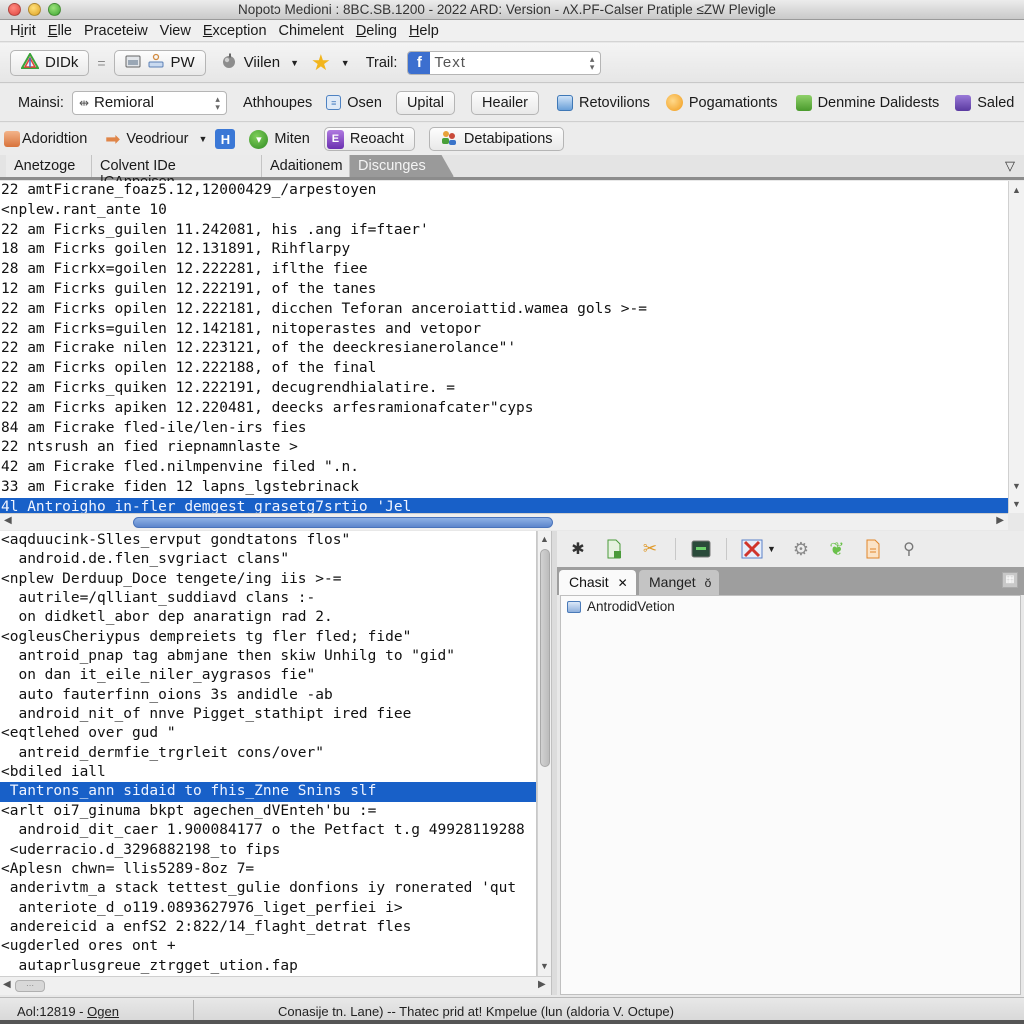  I want to click on upital-button: Upital, so click(425, 102).